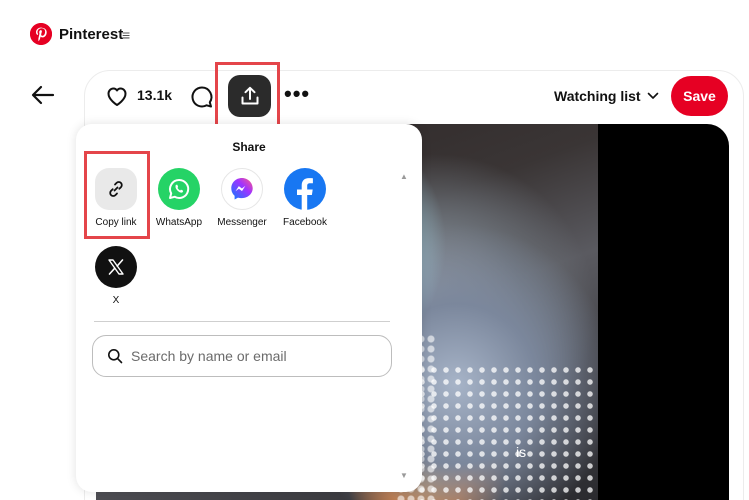 The height and width of the screenshot is (500, 749). I want to click on messenger-icon, so click(242, 189).